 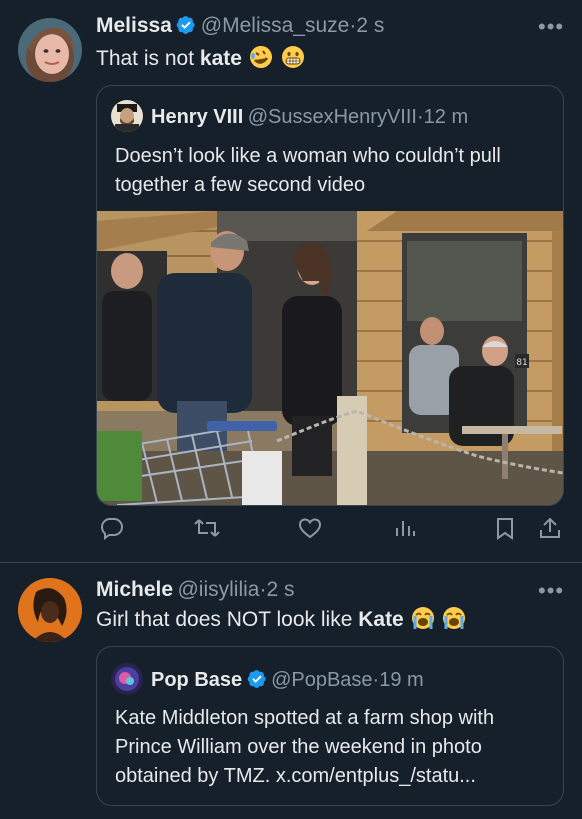 What do you see at coordinates (505, 528) in the screenshot?
I see `bookmark-icon` at bounding box center [505, 528].